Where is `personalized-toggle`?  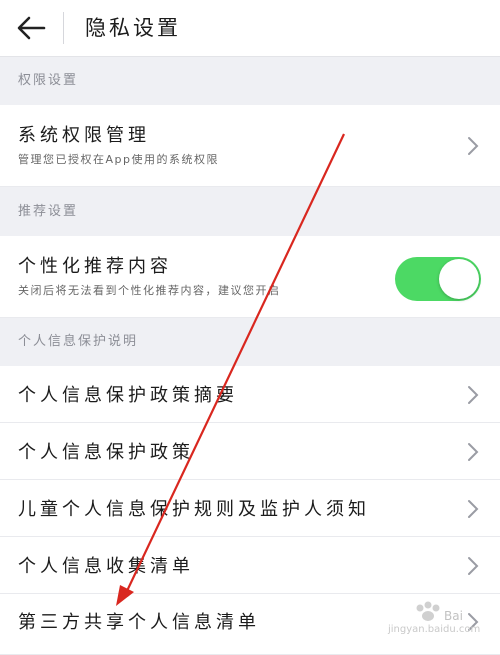
personalized-toggle is located at coordinates (438, 279).